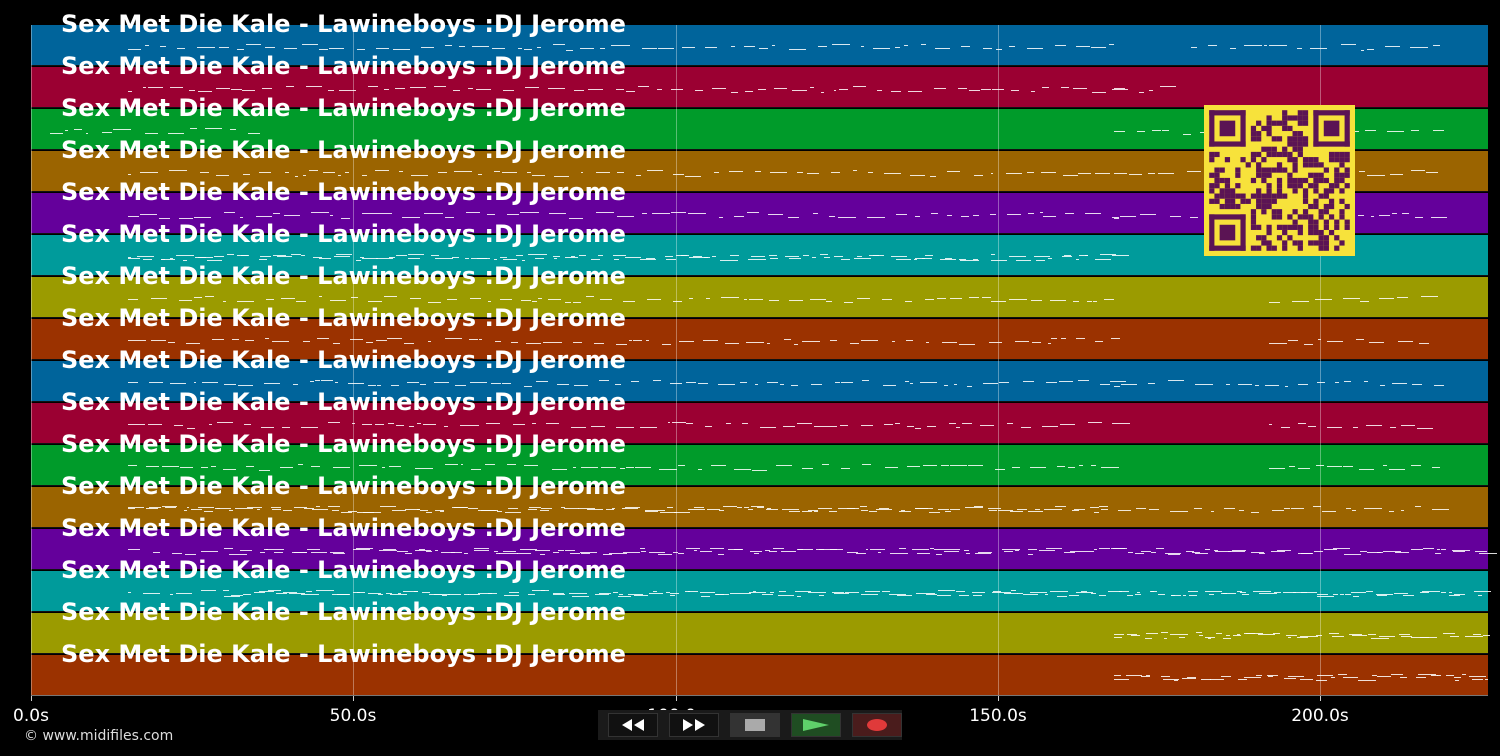 The width and height of the screenshot is (1500, 756). What do you see at coordinates (877, 725) in the screenshot?
I see `record-button` at bounding box center [877, 725].